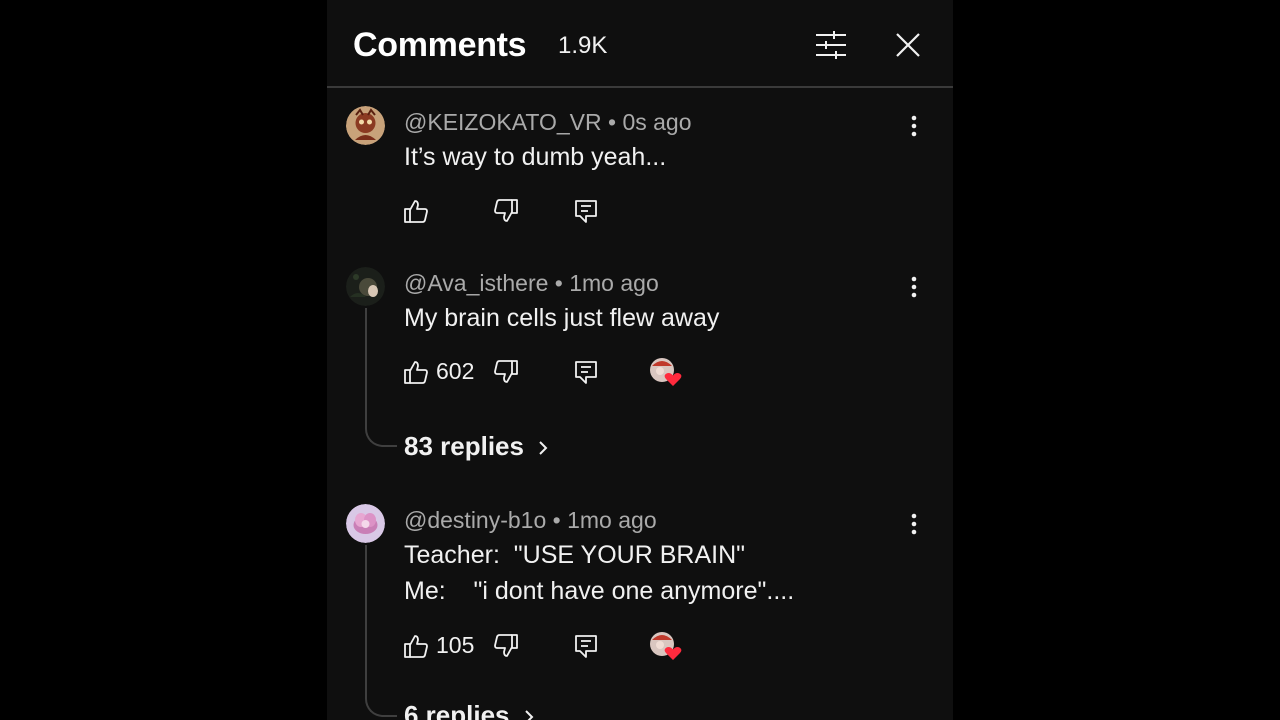 Image resolution: width=1280 pixels, height=720 pixels. Describe the element at coordinates (455, 645) in the screenshot. I see `like-count: 105` at that location.